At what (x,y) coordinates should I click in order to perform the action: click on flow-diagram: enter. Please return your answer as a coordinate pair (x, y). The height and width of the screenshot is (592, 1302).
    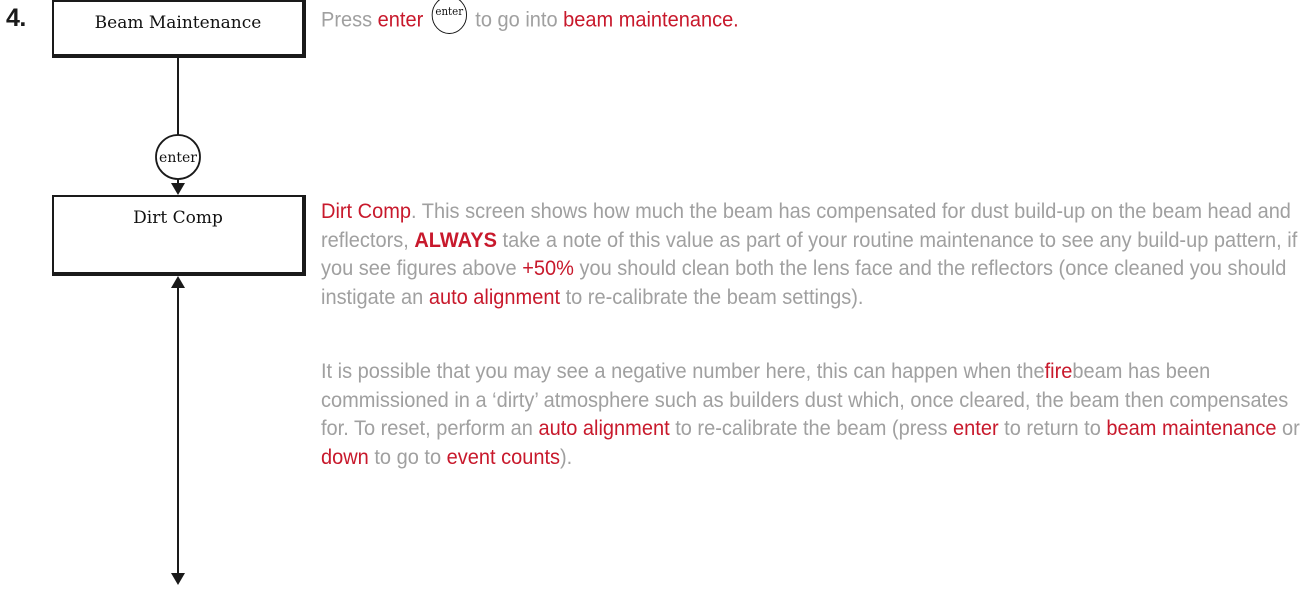
    Looking at the image, I should click on (178, 321).